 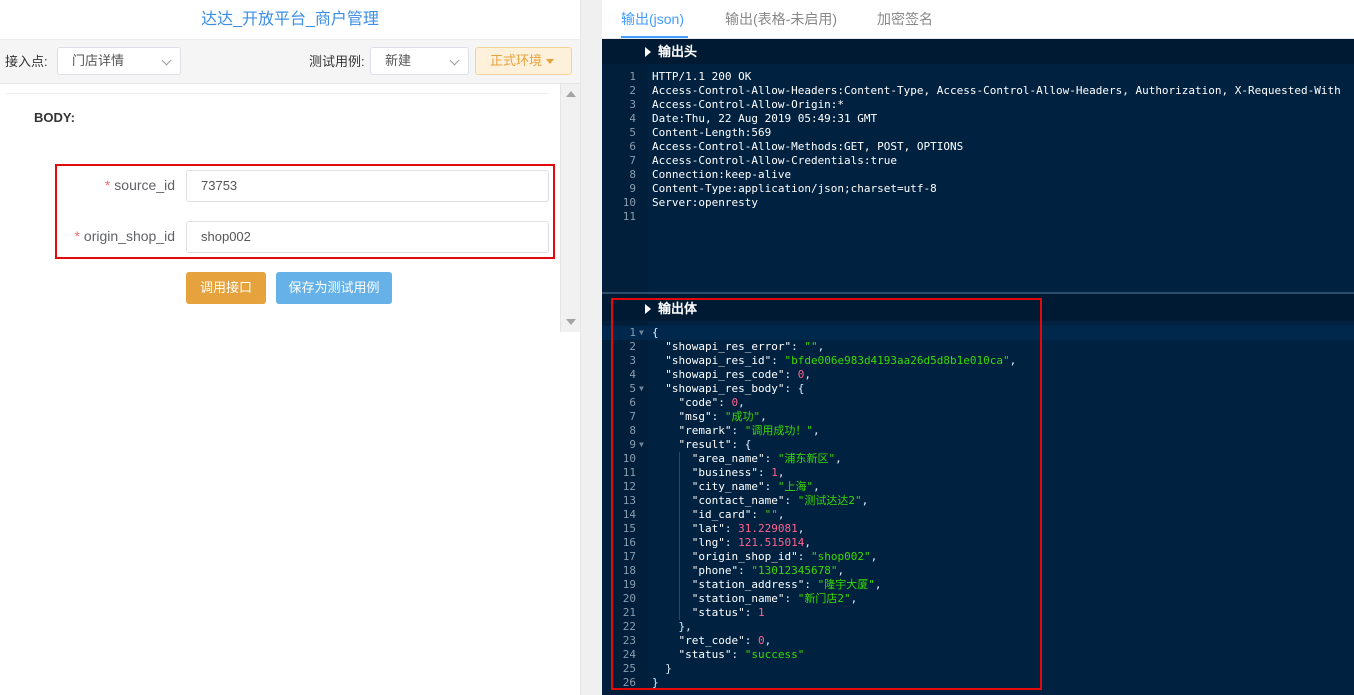 What do you see at coordinates (632, 188) in the screenshot?
I see `line-number: 9` at bounding box center [632, 188].